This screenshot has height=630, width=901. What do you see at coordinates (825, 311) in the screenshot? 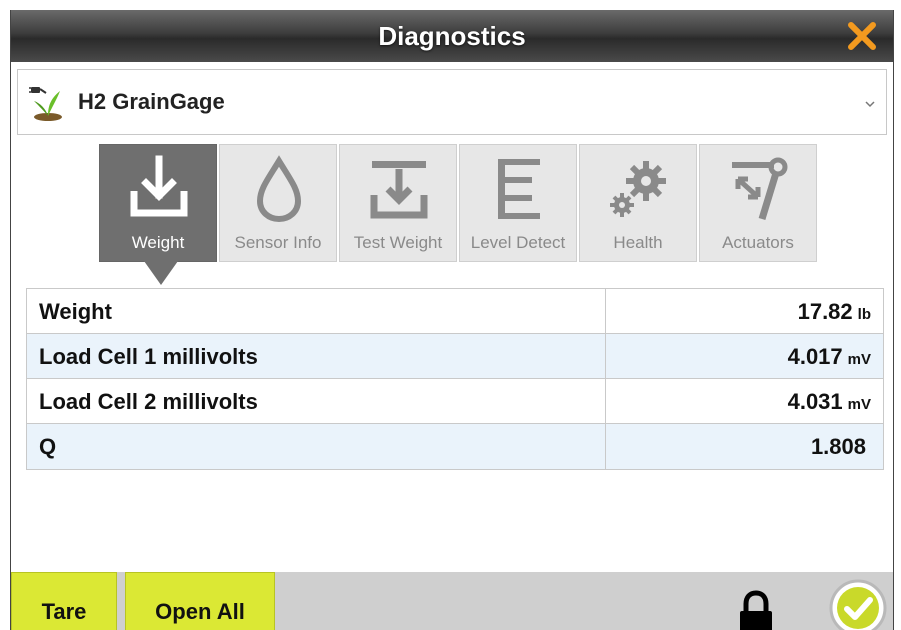
I see `value-number: 17.82` at bounding box center [825, 311].